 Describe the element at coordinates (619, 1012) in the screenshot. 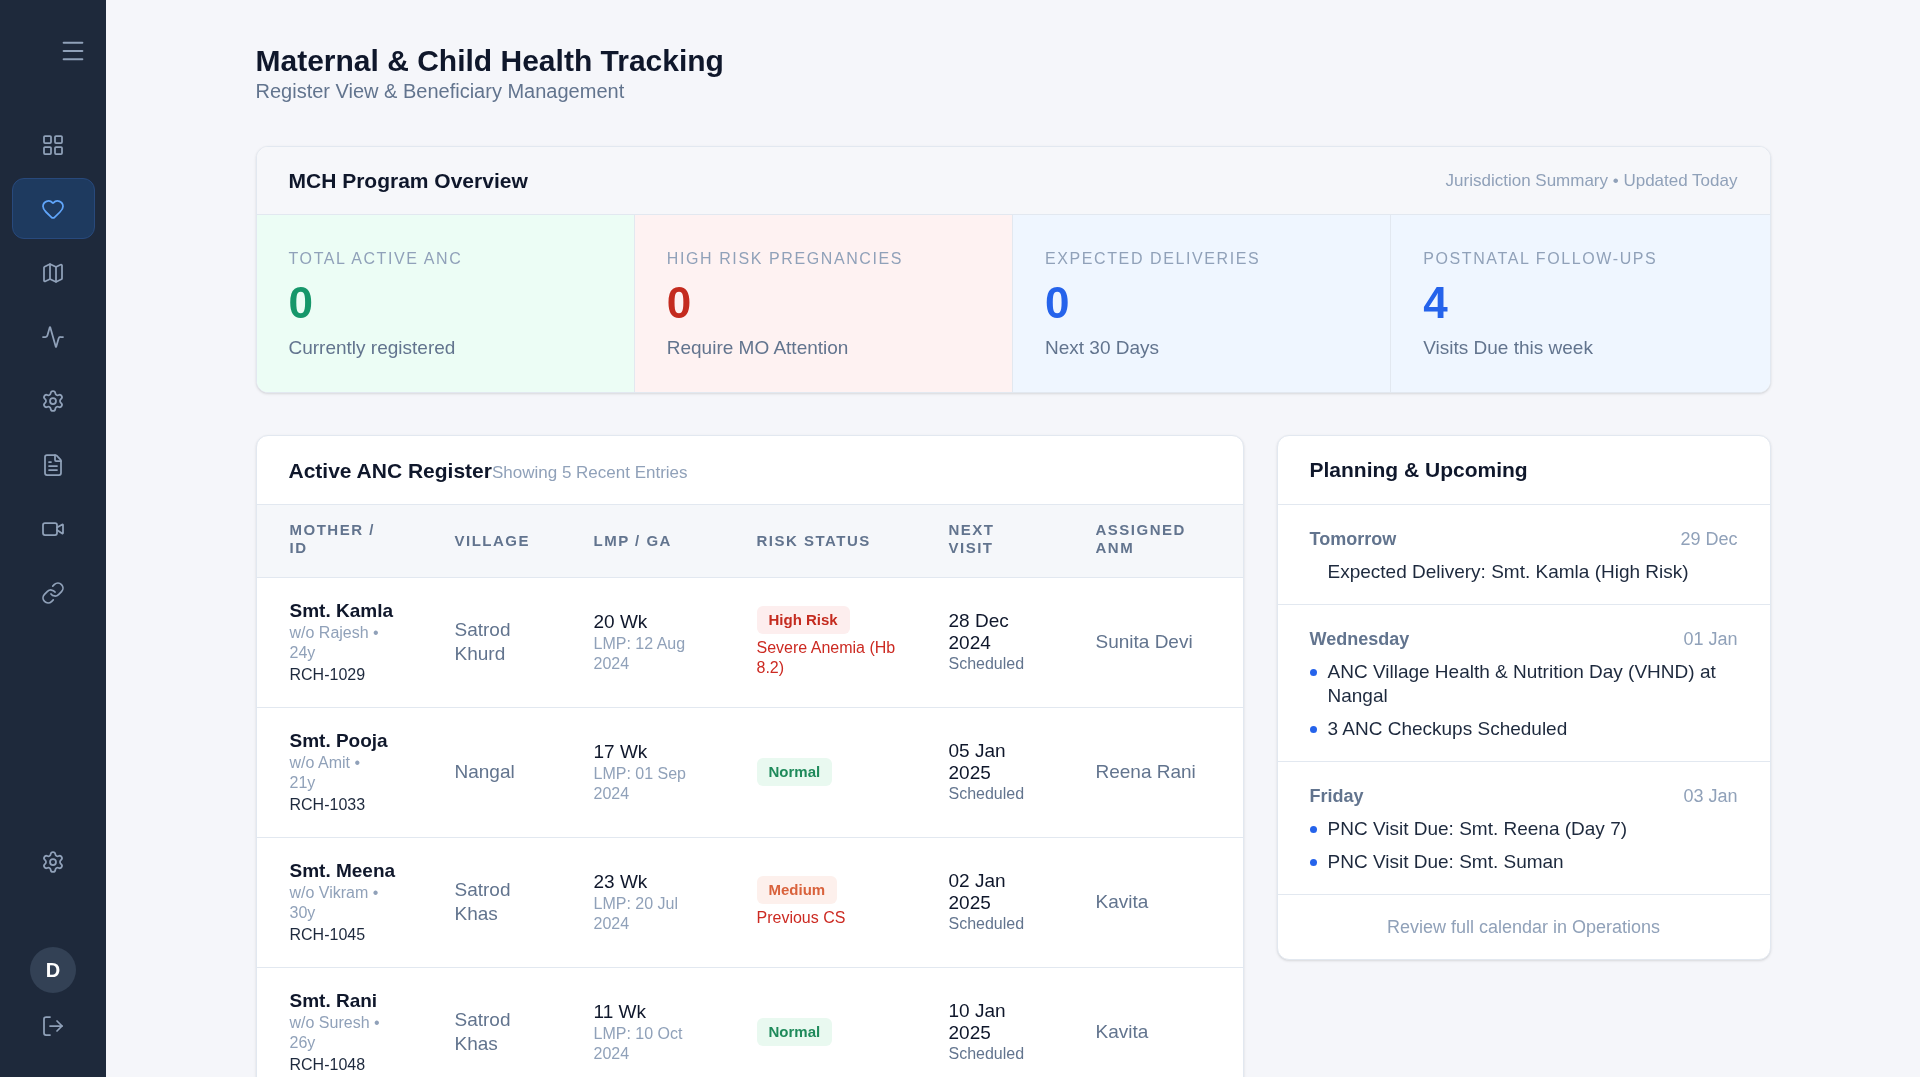

I see `gestational-age: 11 Wk` at that location.